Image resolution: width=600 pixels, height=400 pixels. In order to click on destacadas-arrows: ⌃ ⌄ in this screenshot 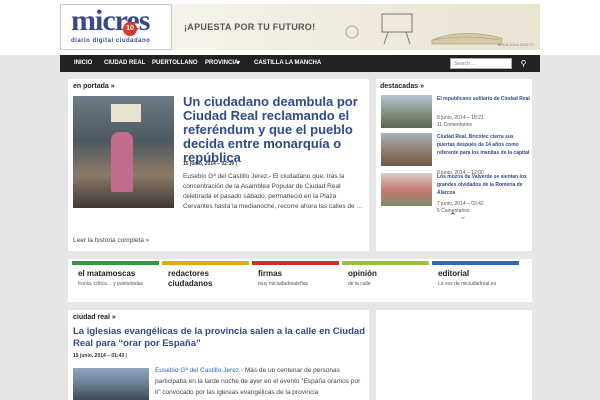, I will do `click(458, 216)`.